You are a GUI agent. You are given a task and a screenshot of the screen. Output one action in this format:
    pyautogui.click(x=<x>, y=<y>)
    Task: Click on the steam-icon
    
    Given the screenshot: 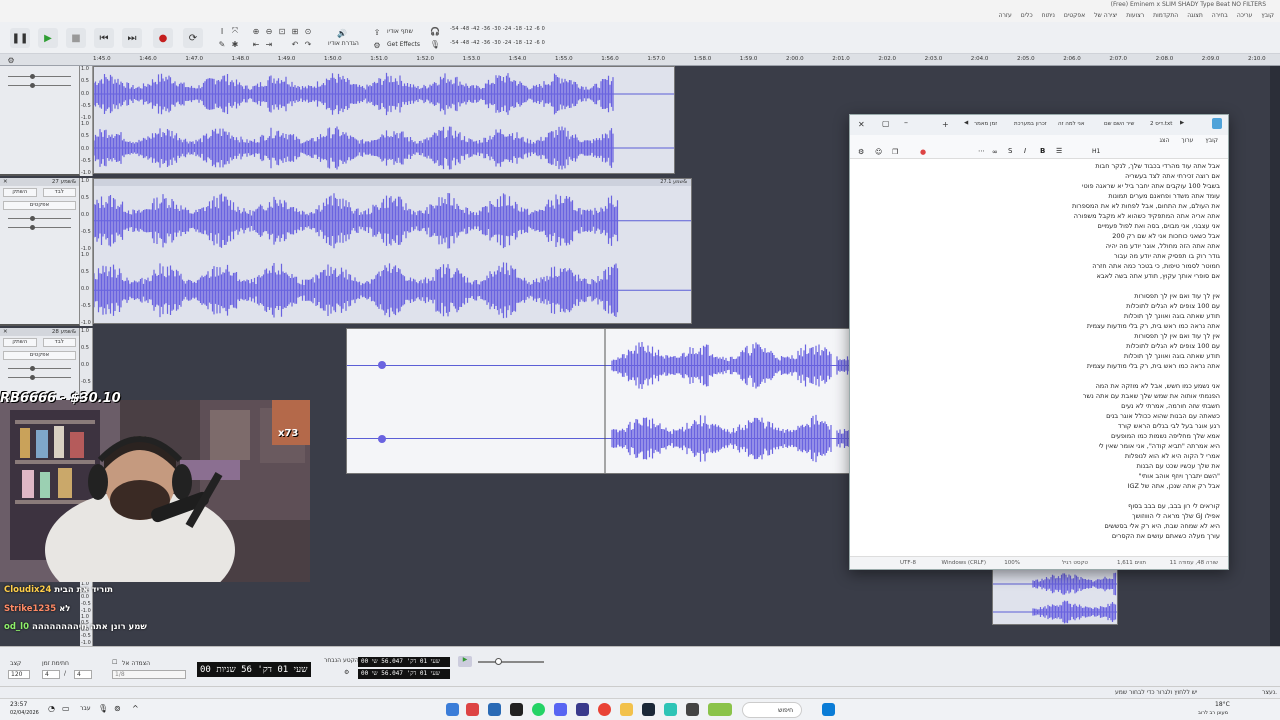 What is the action you would take?
    pyautogui.click(x=648, y=709)
    